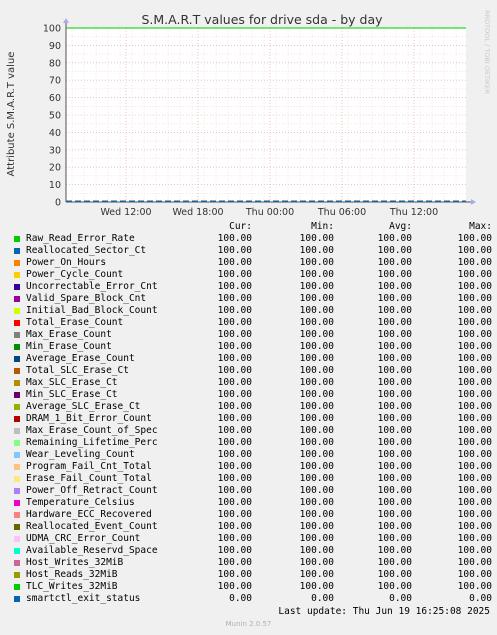 This screenshot has width=497, height=635. I want to click on legend-row: smartctl_exit_status 0.00 0.00 0.00 0.00, so click(252, 599).